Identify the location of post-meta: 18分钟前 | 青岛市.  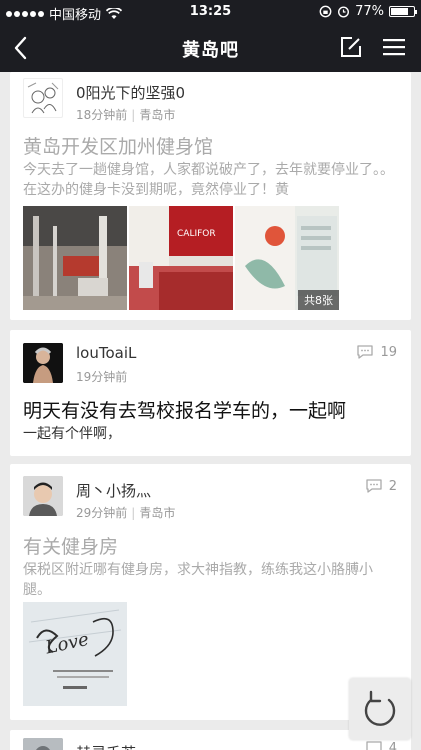
(125, 114).